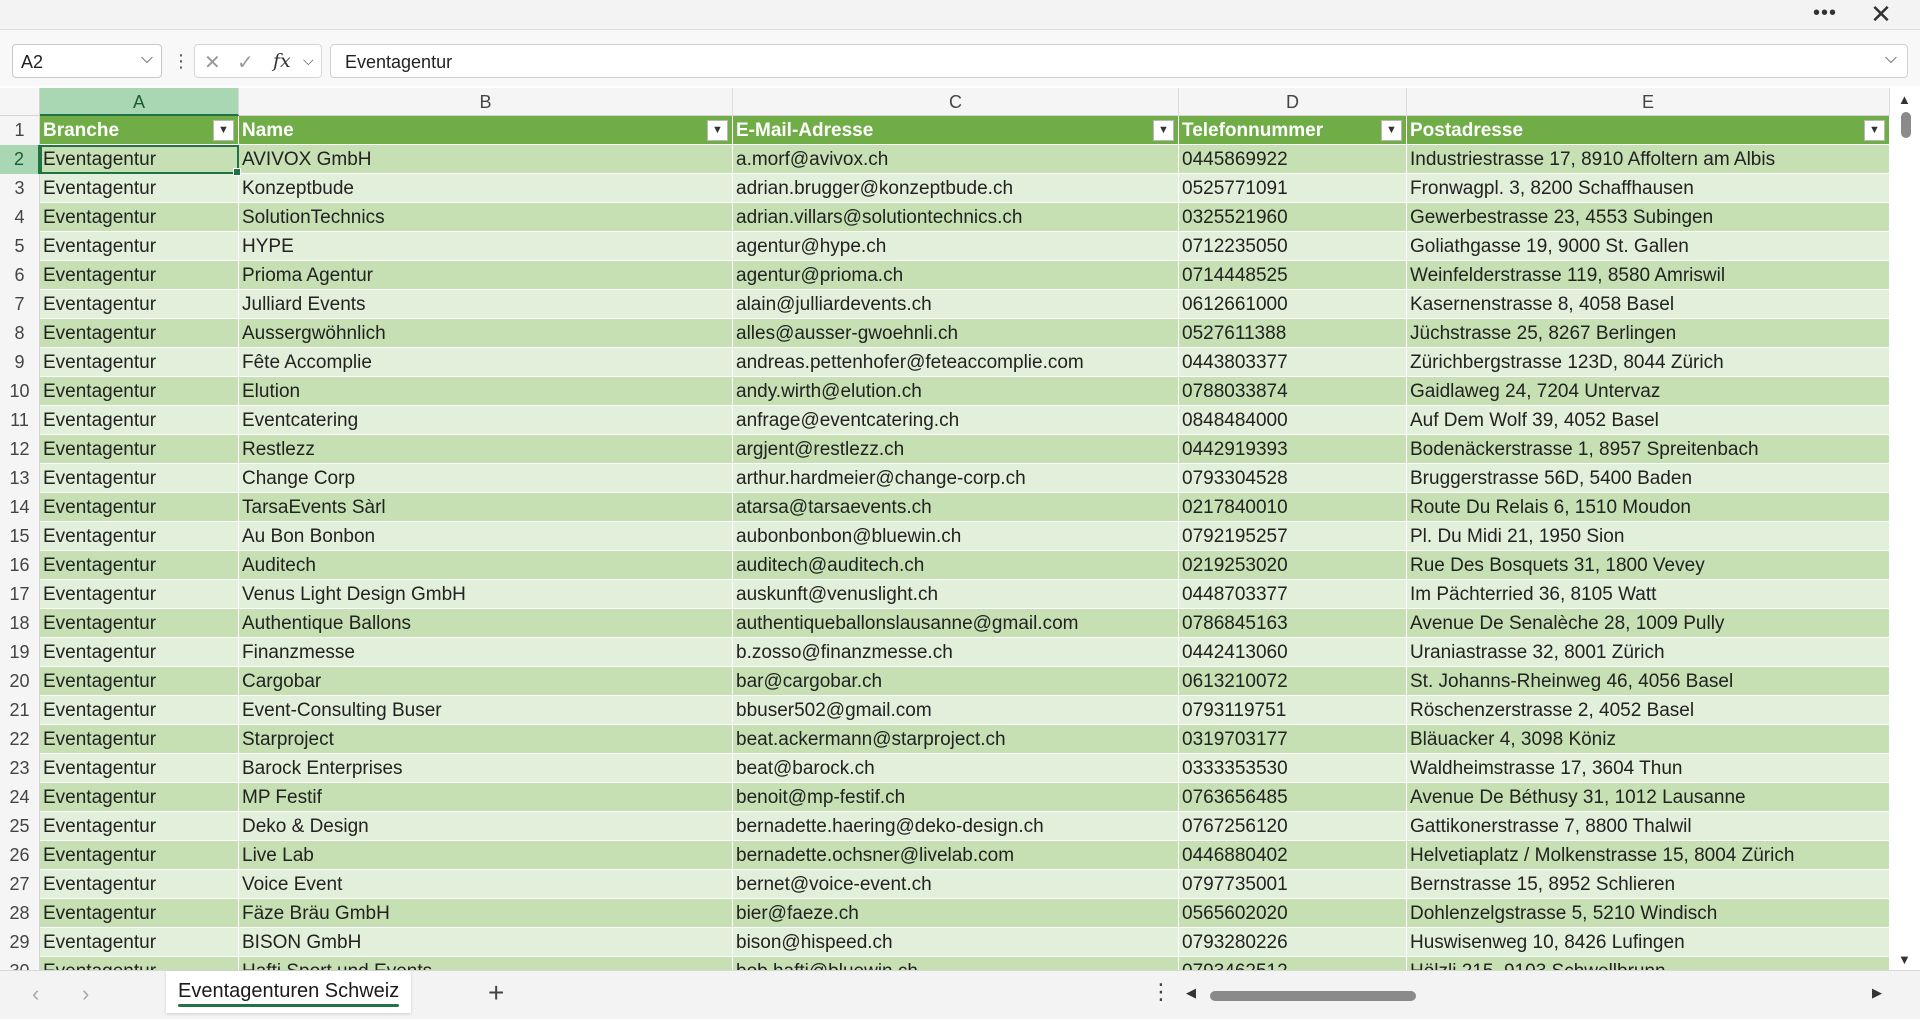 The height and width of the screenshot is (1019, 1920). What do you see at coordinates (1293, 565) in the screenshot?
I see `table-cell: 0219253020` at bounding box center [1293, 565].